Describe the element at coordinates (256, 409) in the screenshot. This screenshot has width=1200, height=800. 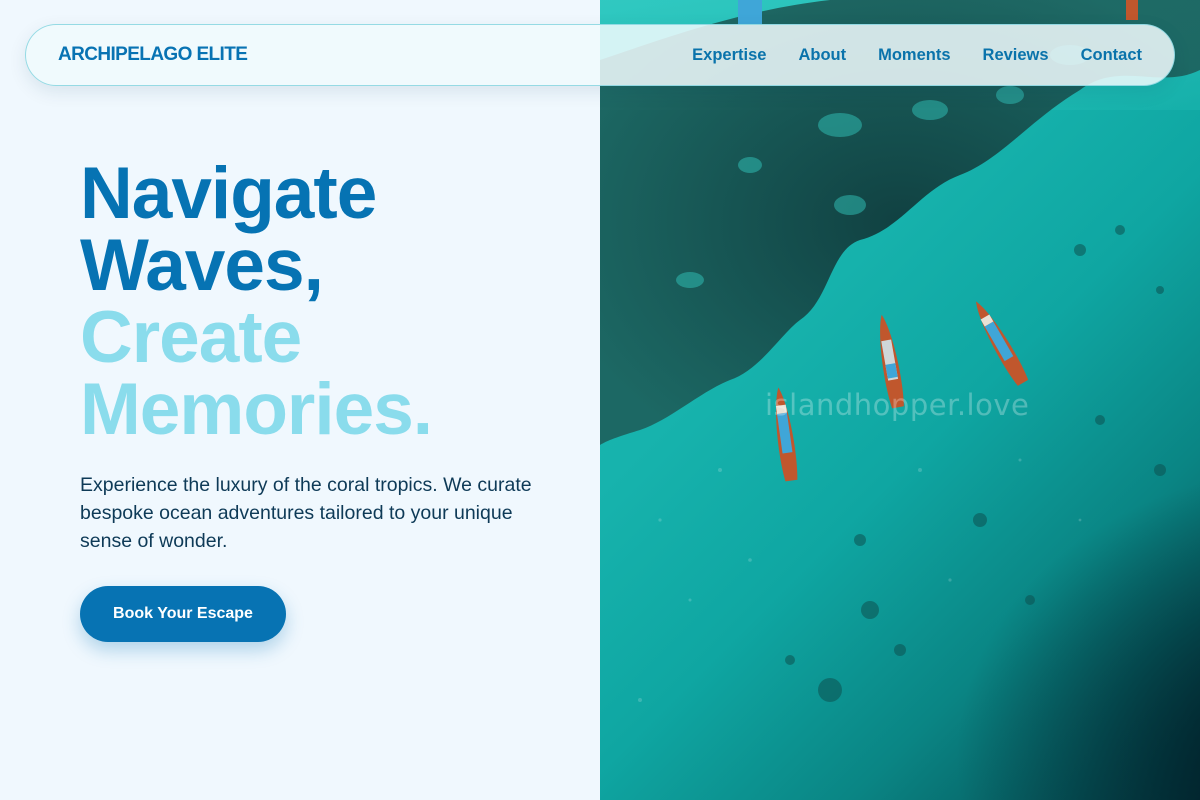
I see `headline-line-memories: Memories.` at that location.